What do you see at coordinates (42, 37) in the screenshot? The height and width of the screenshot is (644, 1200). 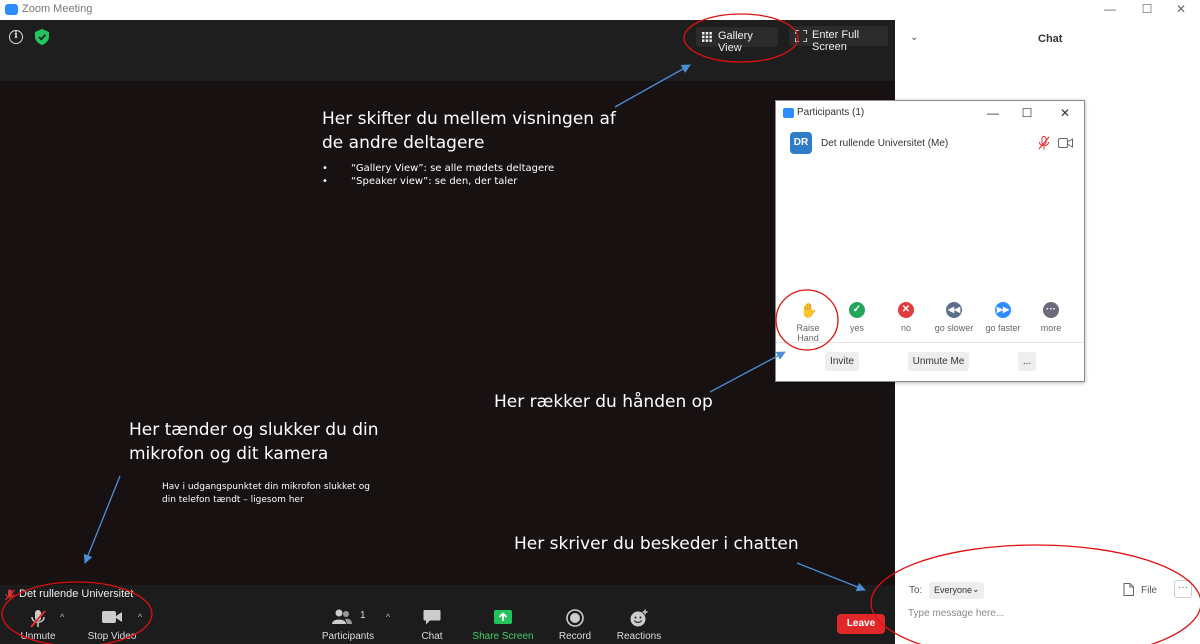 I see `shield-icon` at bounding box center [42, 37].